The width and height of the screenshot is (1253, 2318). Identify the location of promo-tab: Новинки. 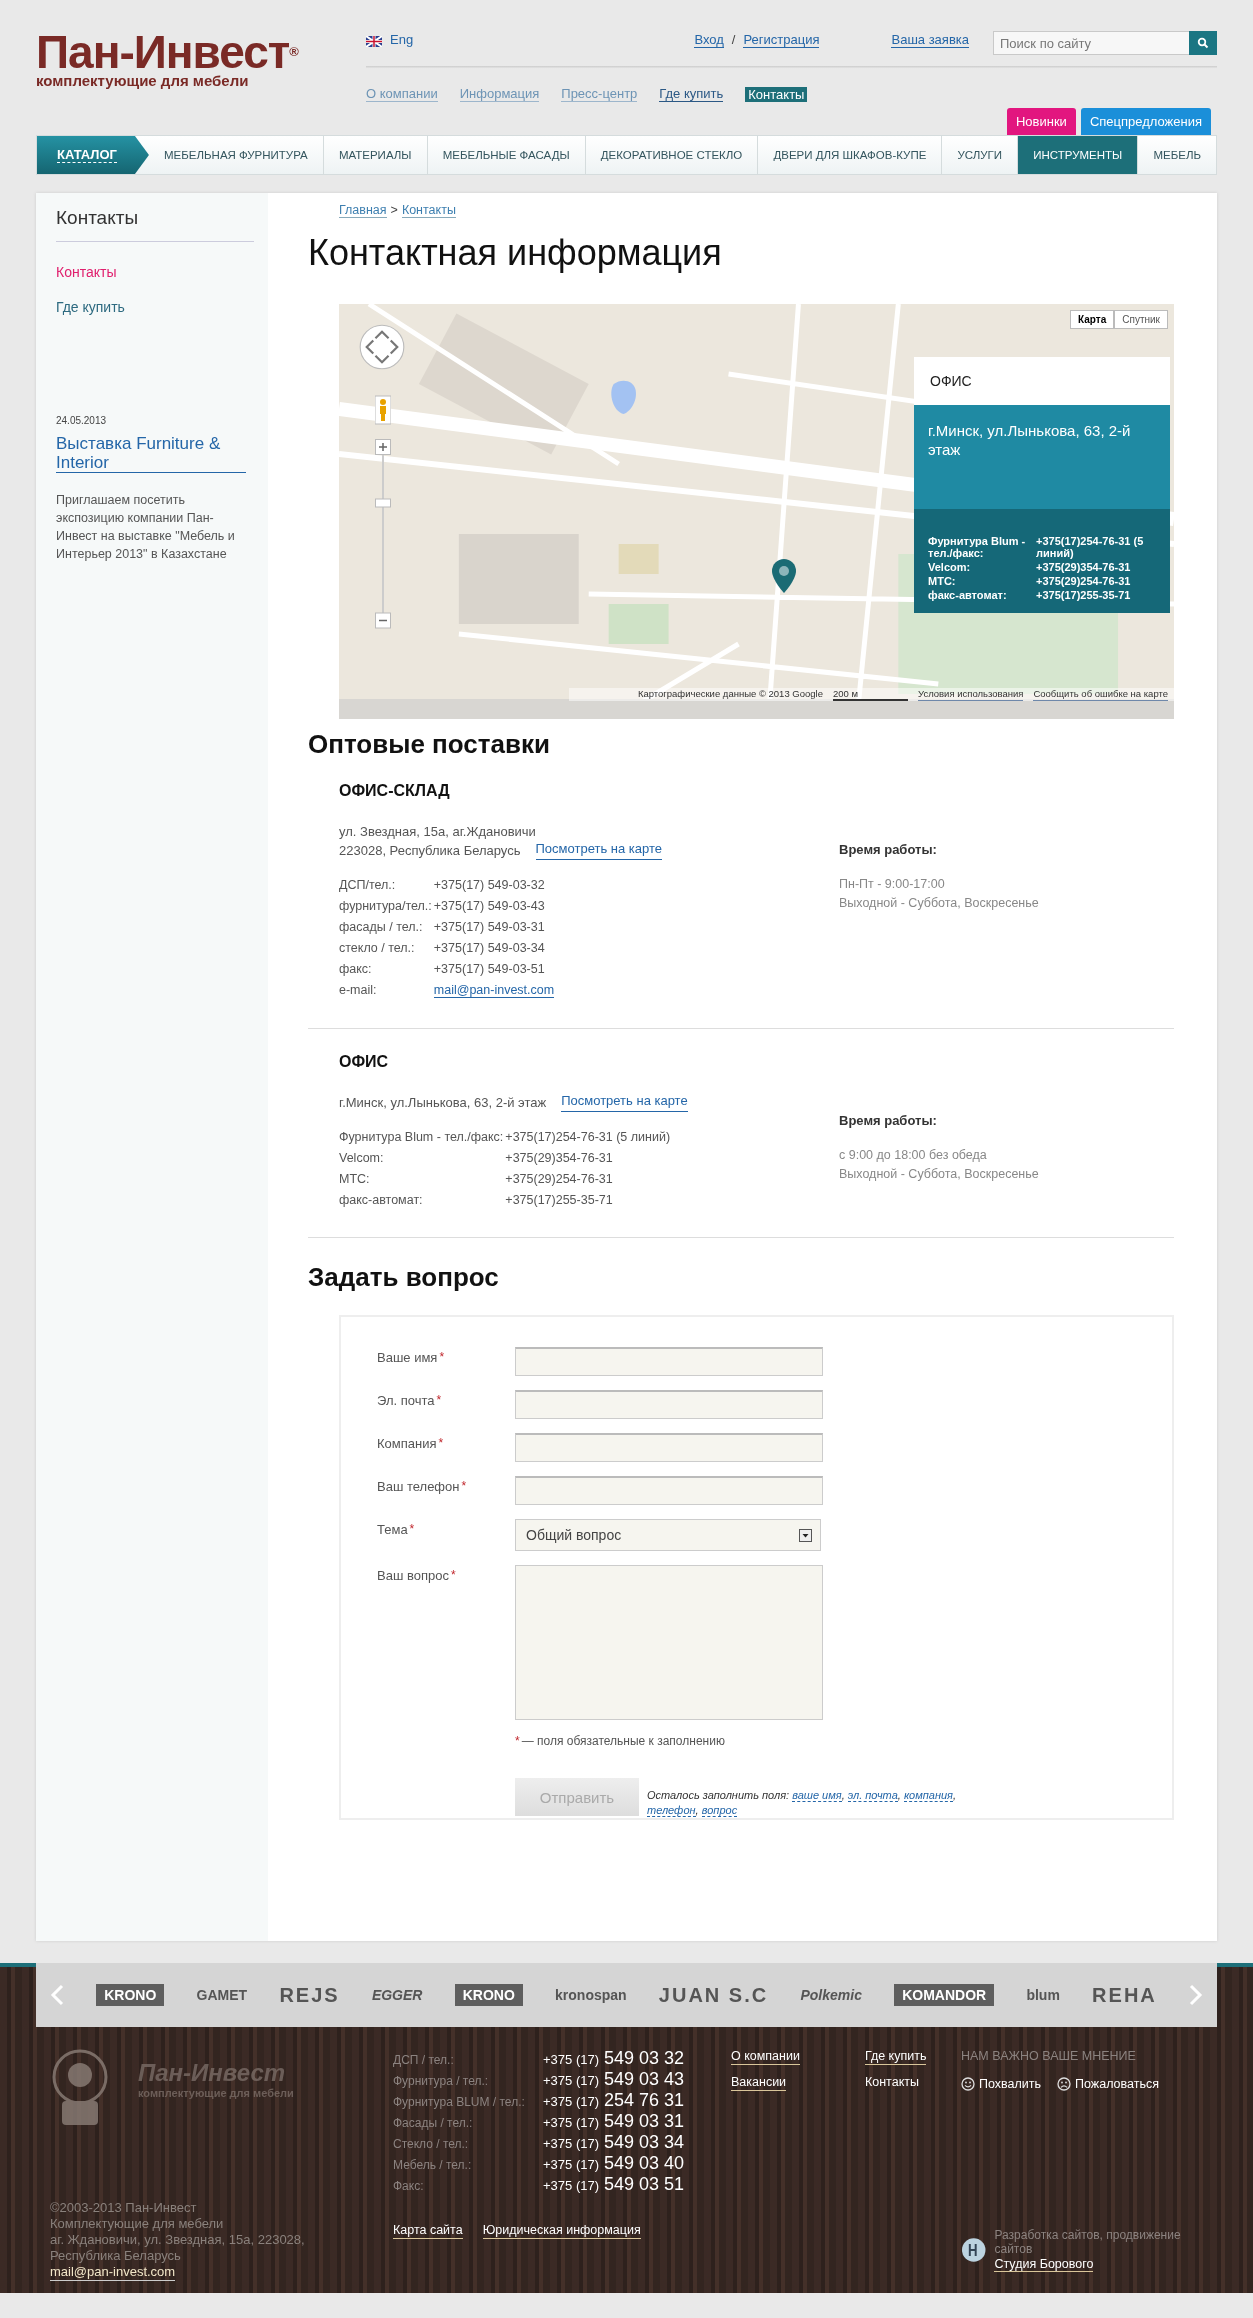
(1041, 121).